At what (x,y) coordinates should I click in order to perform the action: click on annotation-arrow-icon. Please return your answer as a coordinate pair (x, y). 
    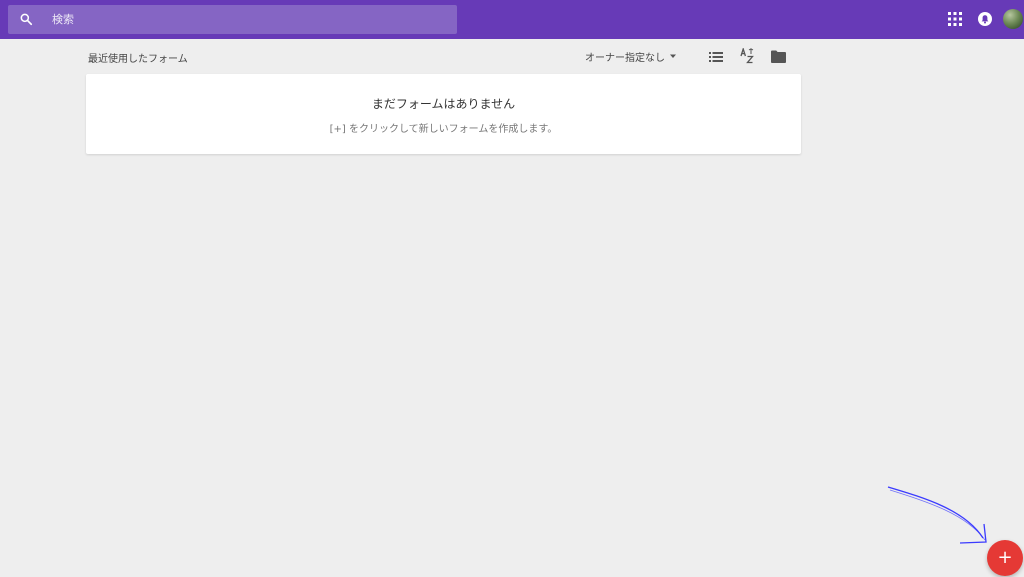
    Looking at the image, I should click on (937, 515).